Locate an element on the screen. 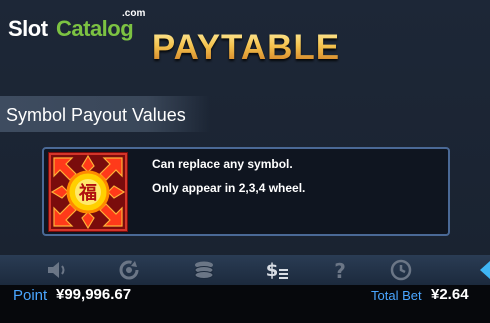 The image size is (490, 323). point-value: ¥99,996.67 is located at coordinates (94, 294).